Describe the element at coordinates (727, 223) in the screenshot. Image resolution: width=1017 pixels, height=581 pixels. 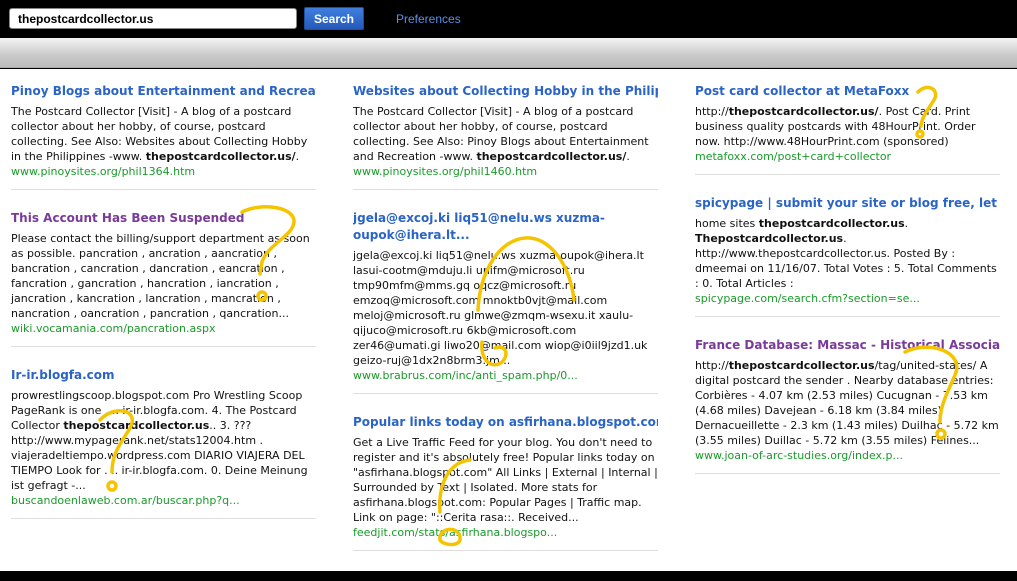
I see `snippet-text: home sites` at that location.